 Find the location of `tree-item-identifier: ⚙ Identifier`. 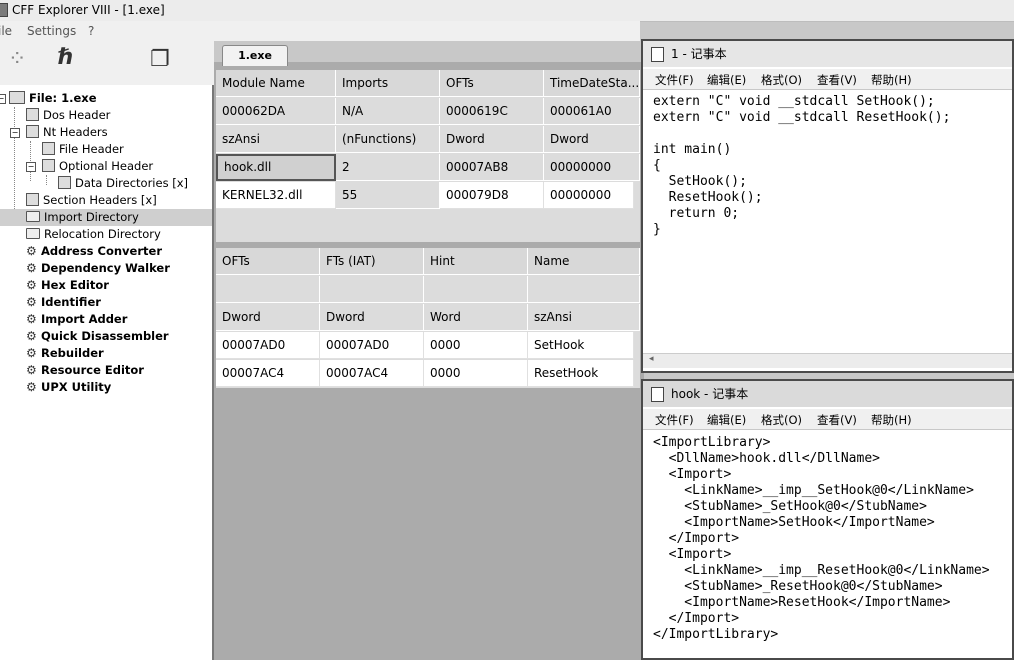

tree-item-identifier: ⚙ Identifier is located at coordinates (63, 302).